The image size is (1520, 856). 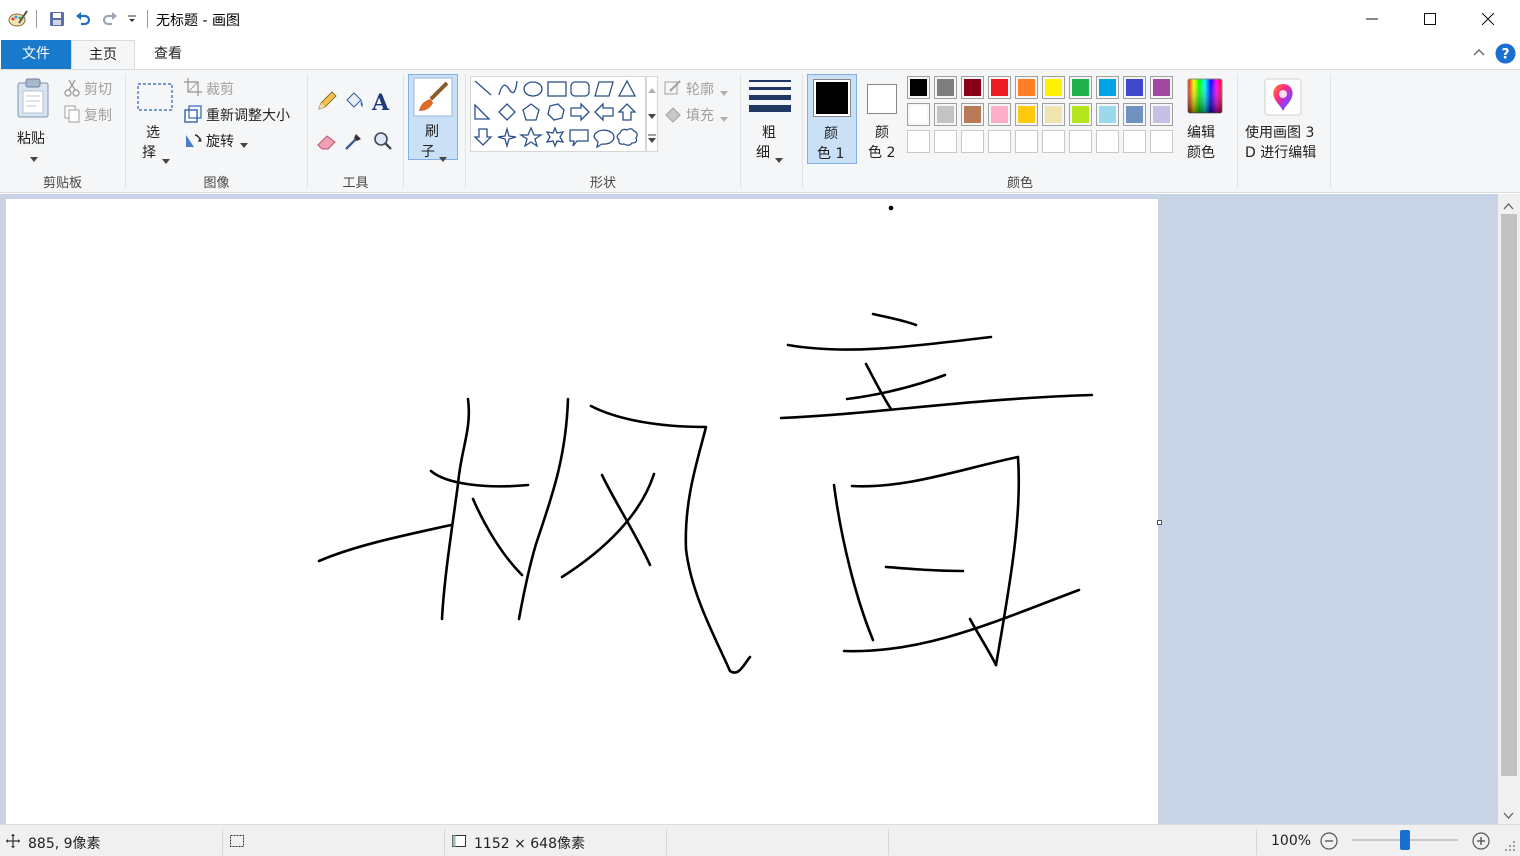 I want to click on paste-button: 粘贴, so click(x=33, y=119).